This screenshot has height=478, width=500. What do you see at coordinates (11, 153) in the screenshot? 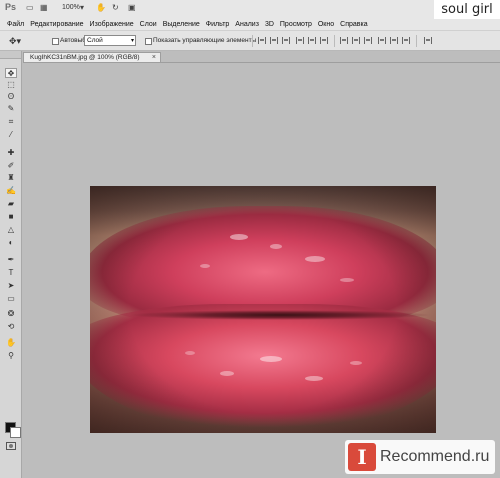
I see `healing-brush-tool-icon: ✚` at bounding box center [11, 153].